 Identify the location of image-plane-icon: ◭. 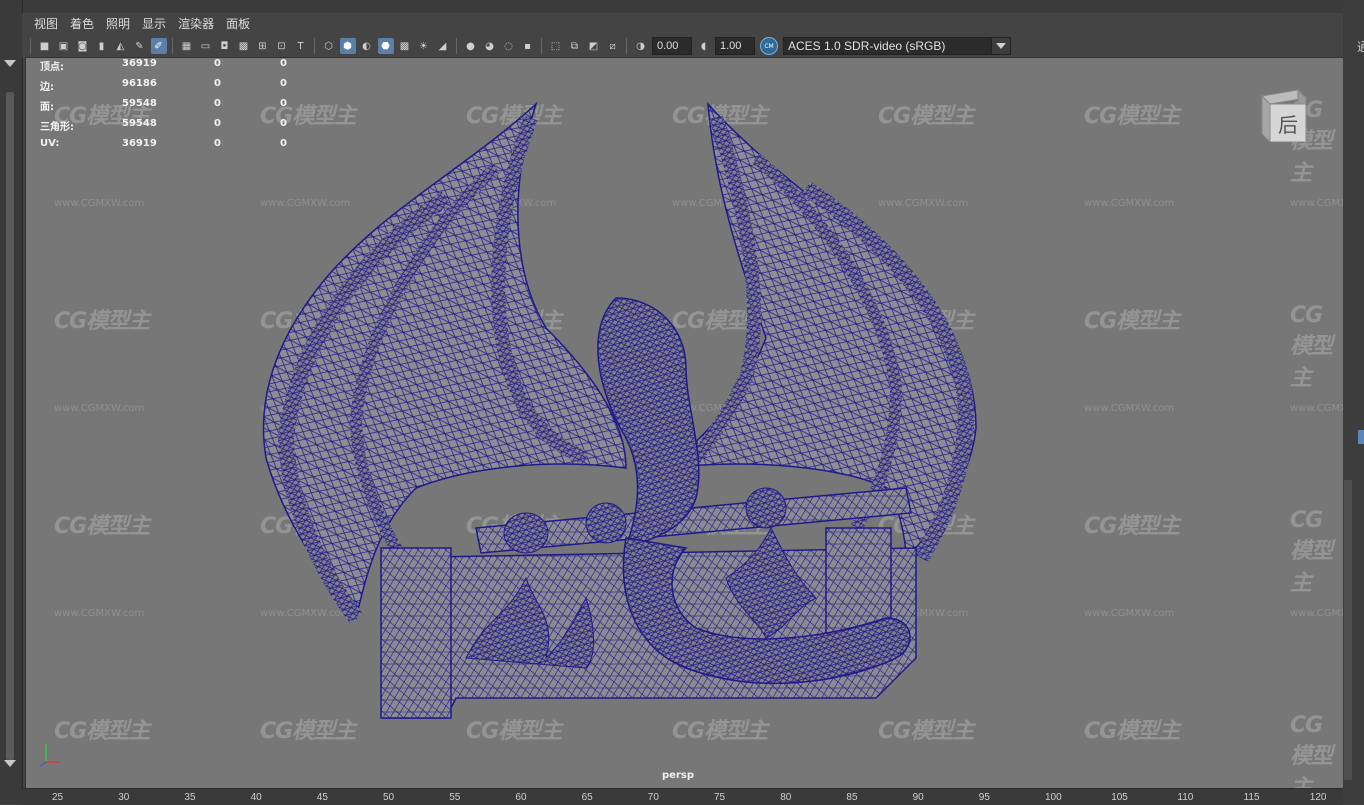
(121, 46).